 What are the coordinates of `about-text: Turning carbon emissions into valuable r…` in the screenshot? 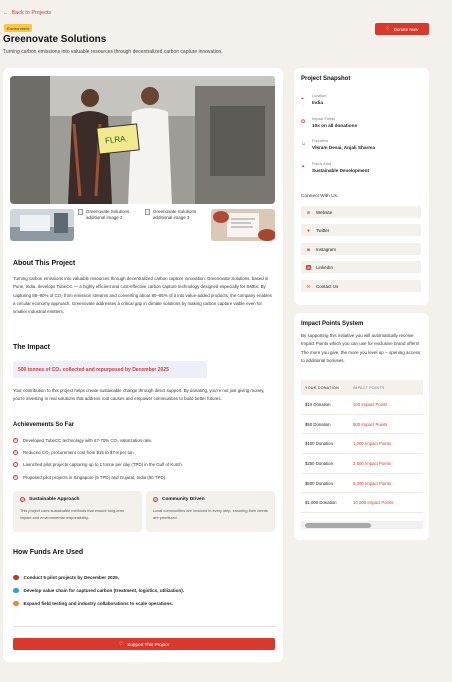 It's located at (142, 295).